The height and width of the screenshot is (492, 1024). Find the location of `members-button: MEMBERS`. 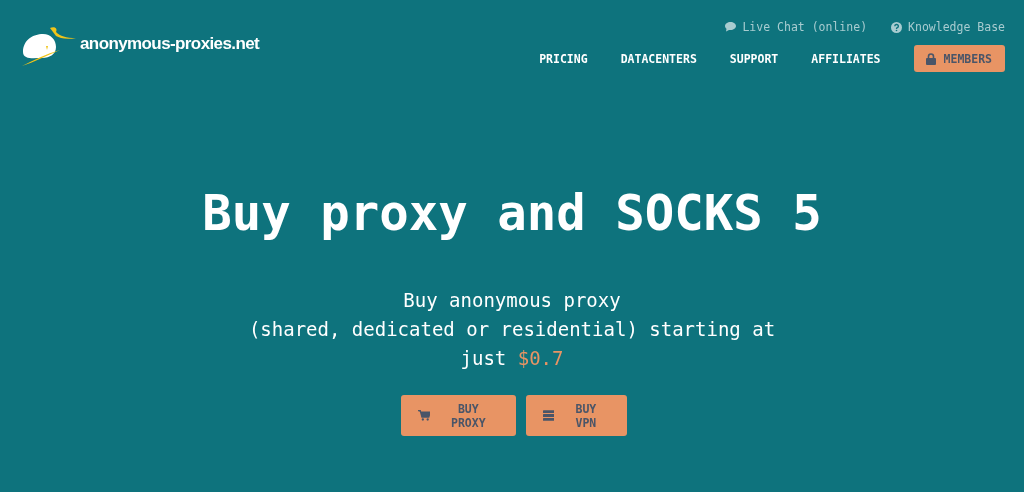

members-button: MEMBERS is located at coordinates (959, 58).